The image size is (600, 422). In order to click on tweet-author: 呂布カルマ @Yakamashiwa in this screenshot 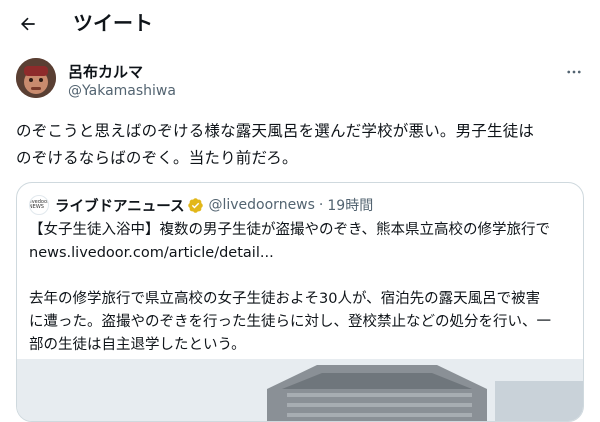, I will do `click(300, 82)`.